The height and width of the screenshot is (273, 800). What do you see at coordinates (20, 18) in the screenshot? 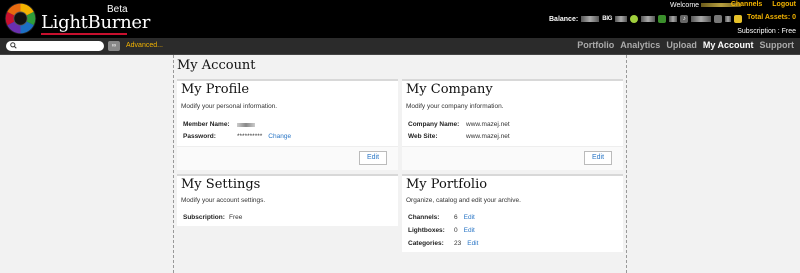
I see `aperture-logo-icon` at bounding box center [20, 18].